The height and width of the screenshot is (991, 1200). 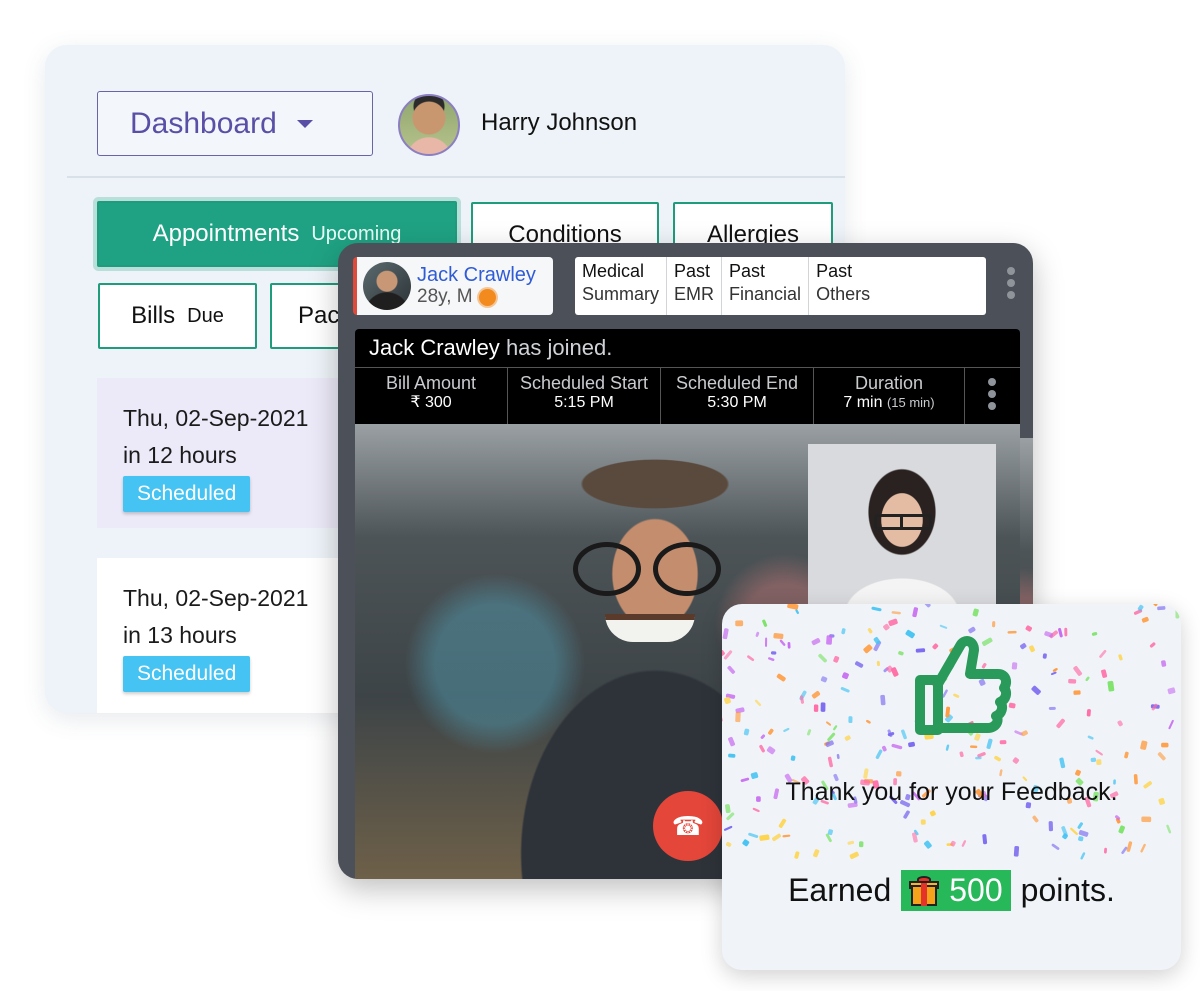 I want to click on self-video-person, so click(x=903, y=522).